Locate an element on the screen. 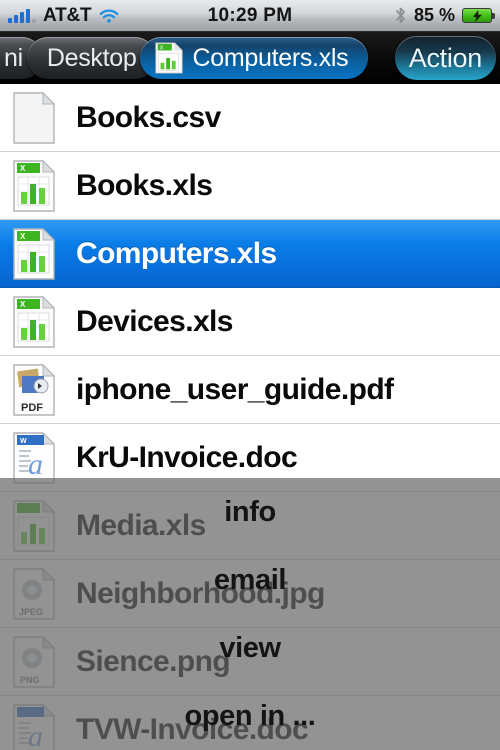  breadcrumb-item-current: X Computers.xls is located at coordinates (254, 58).